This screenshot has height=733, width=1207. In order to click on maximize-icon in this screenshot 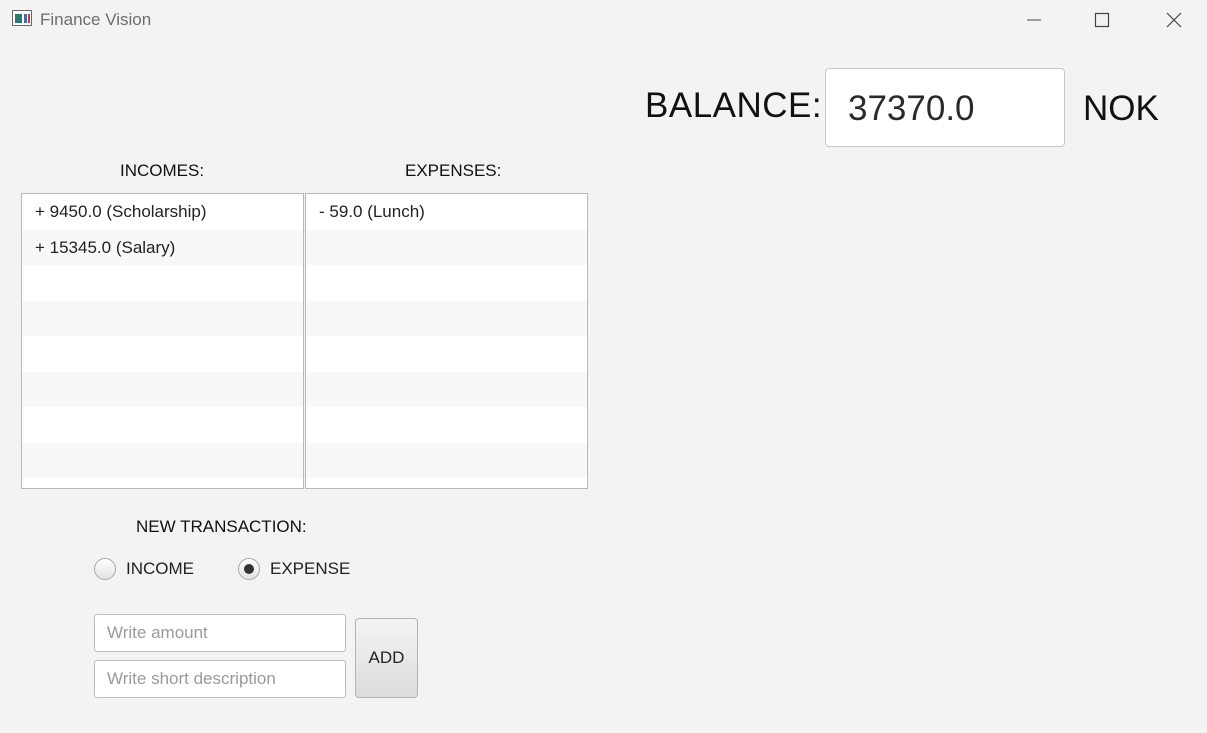, I will do `click(1102, 20)`.